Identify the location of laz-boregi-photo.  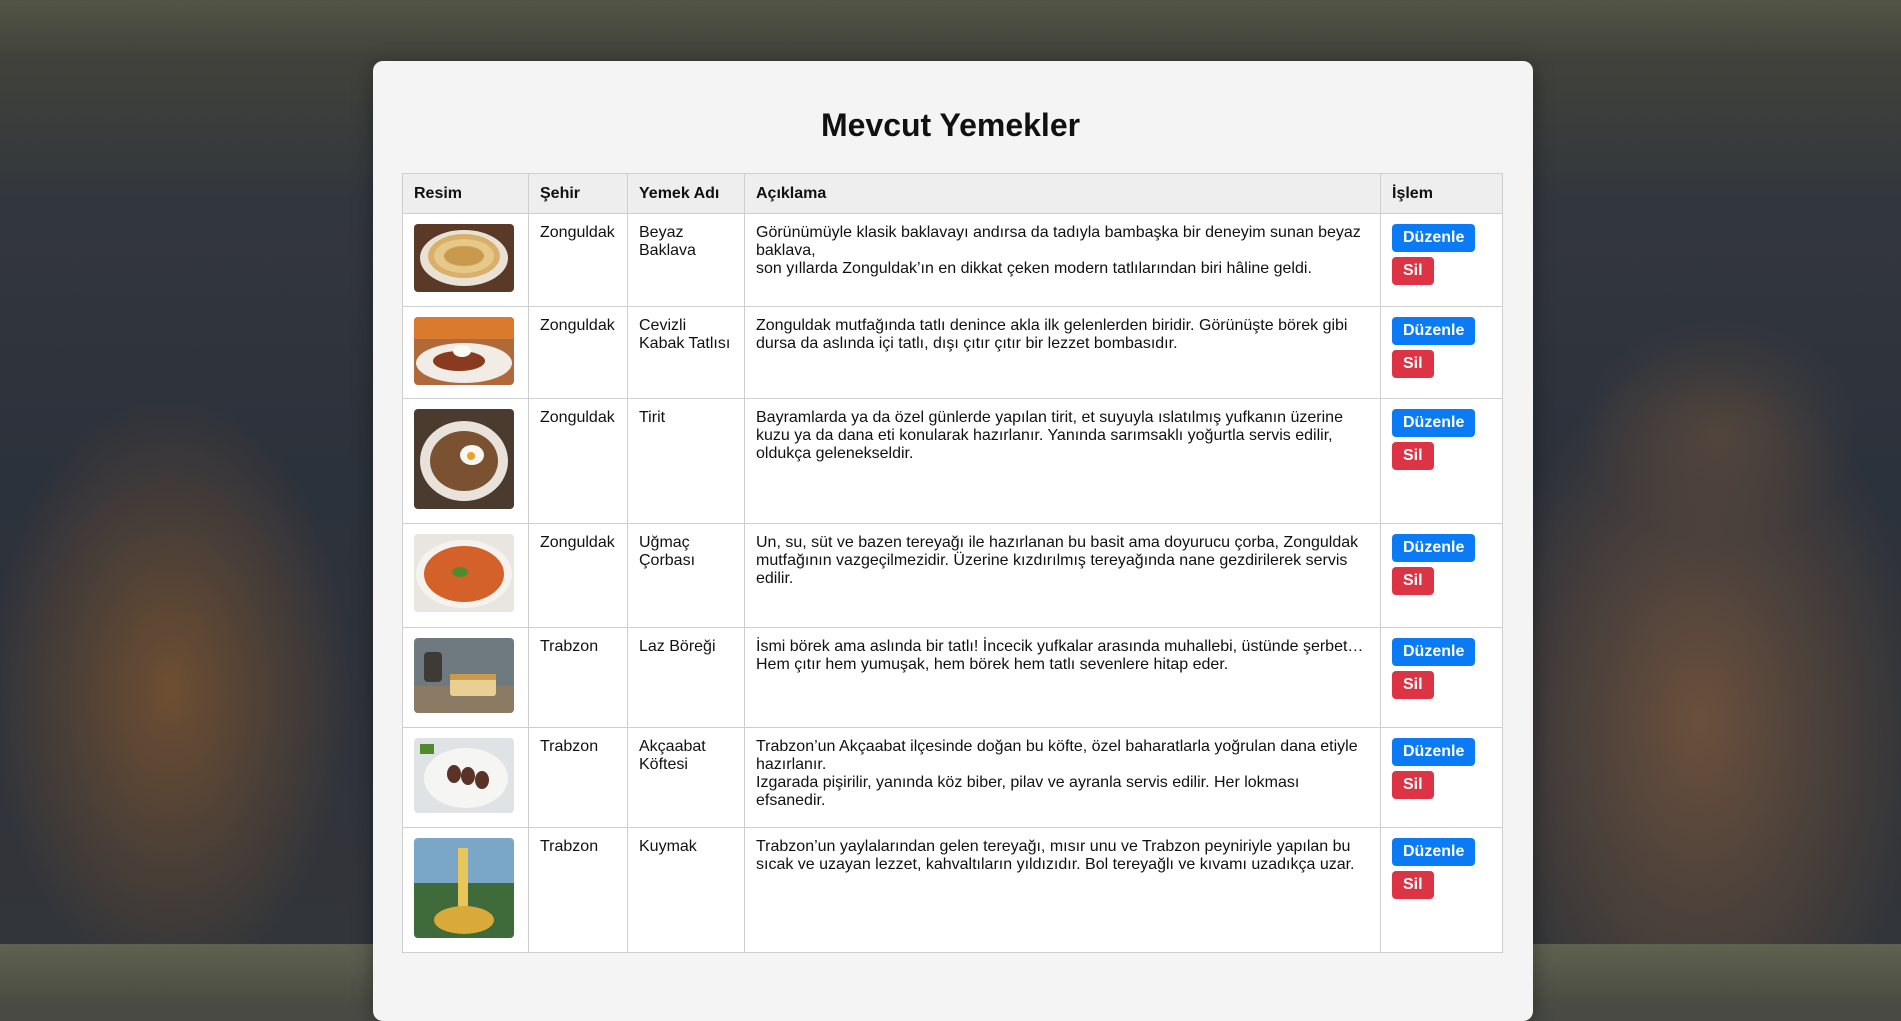
(464, 675).